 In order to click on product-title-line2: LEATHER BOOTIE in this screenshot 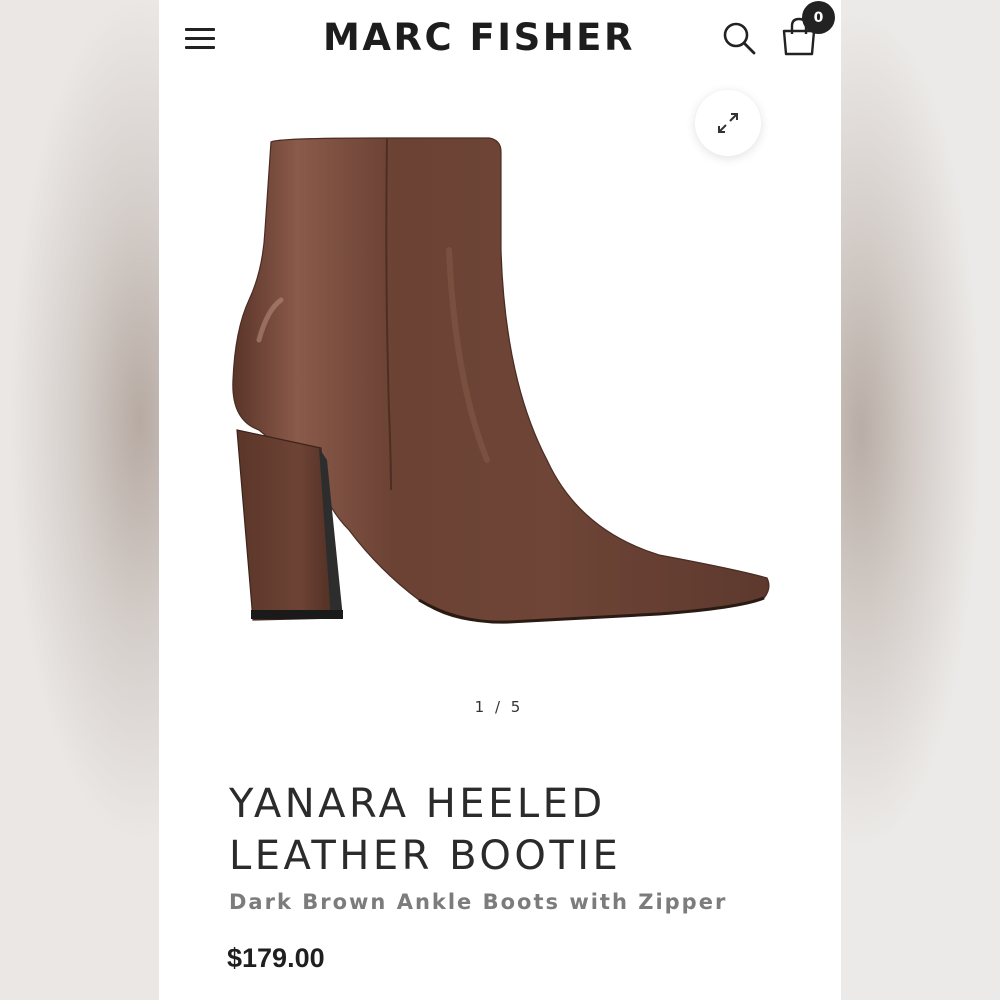, I will do `click(425, 856)`.